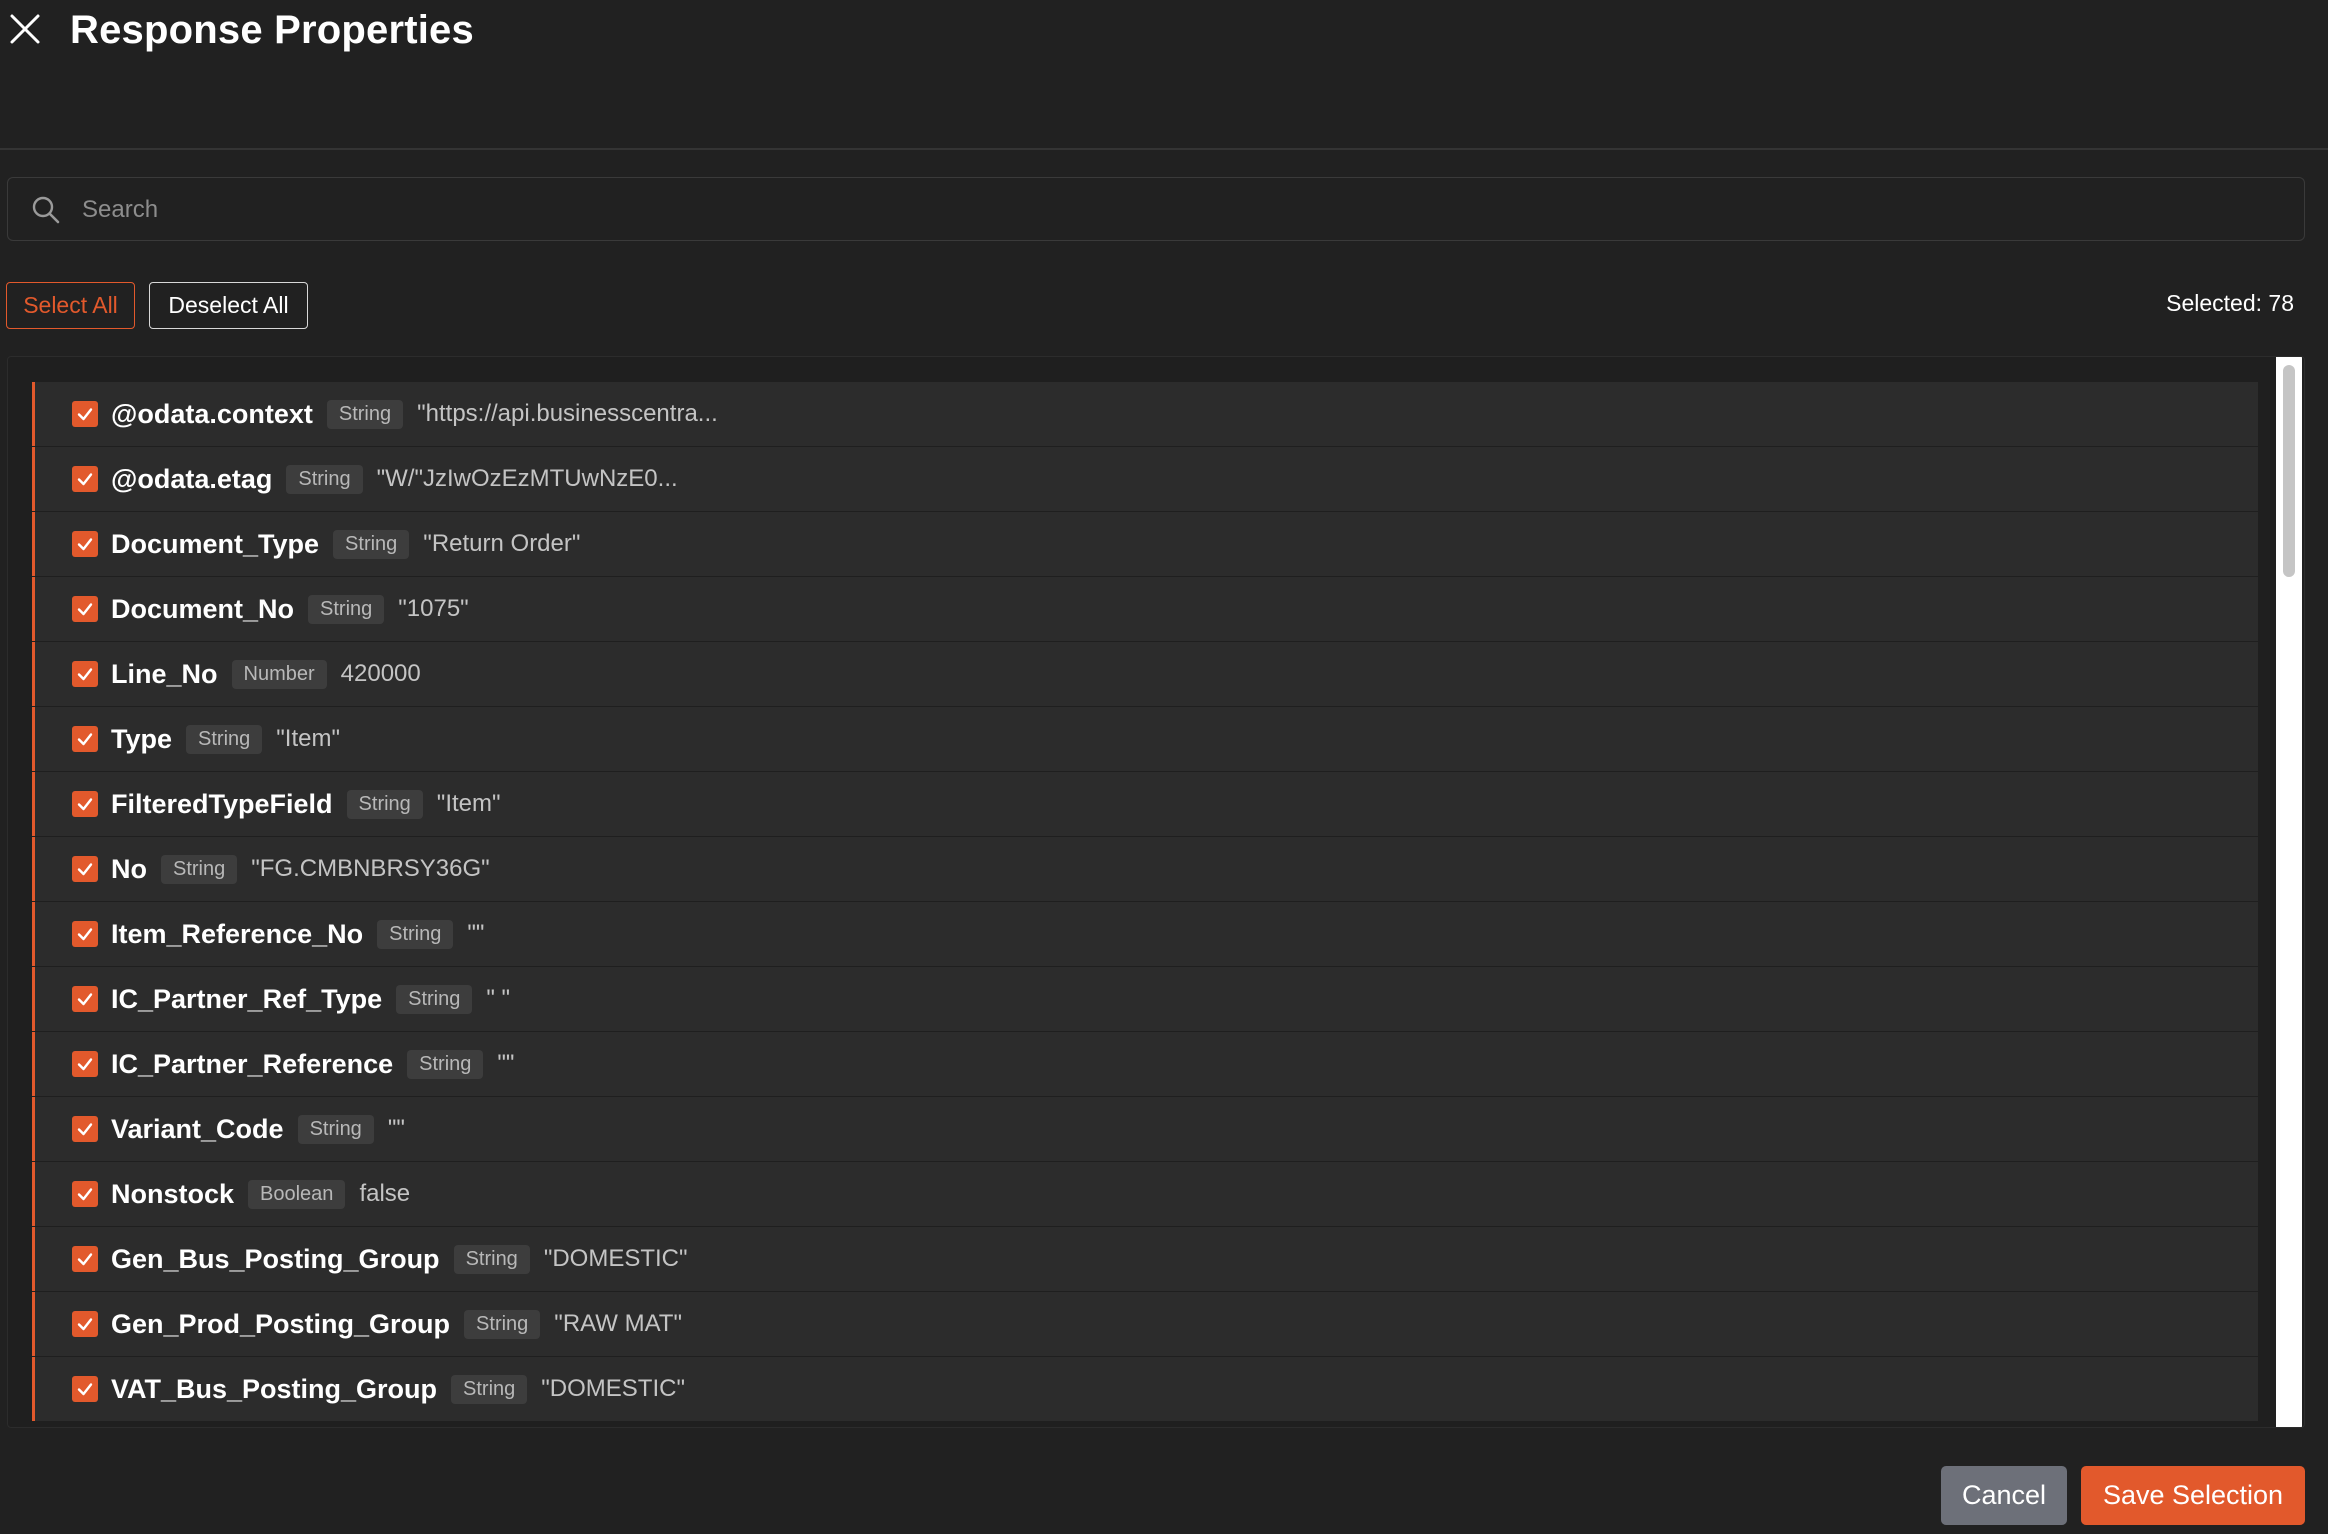 The height and width of the screenshot is (1534, 2328). I want to click on dialog-title: Response Properties, so click(272, 30).